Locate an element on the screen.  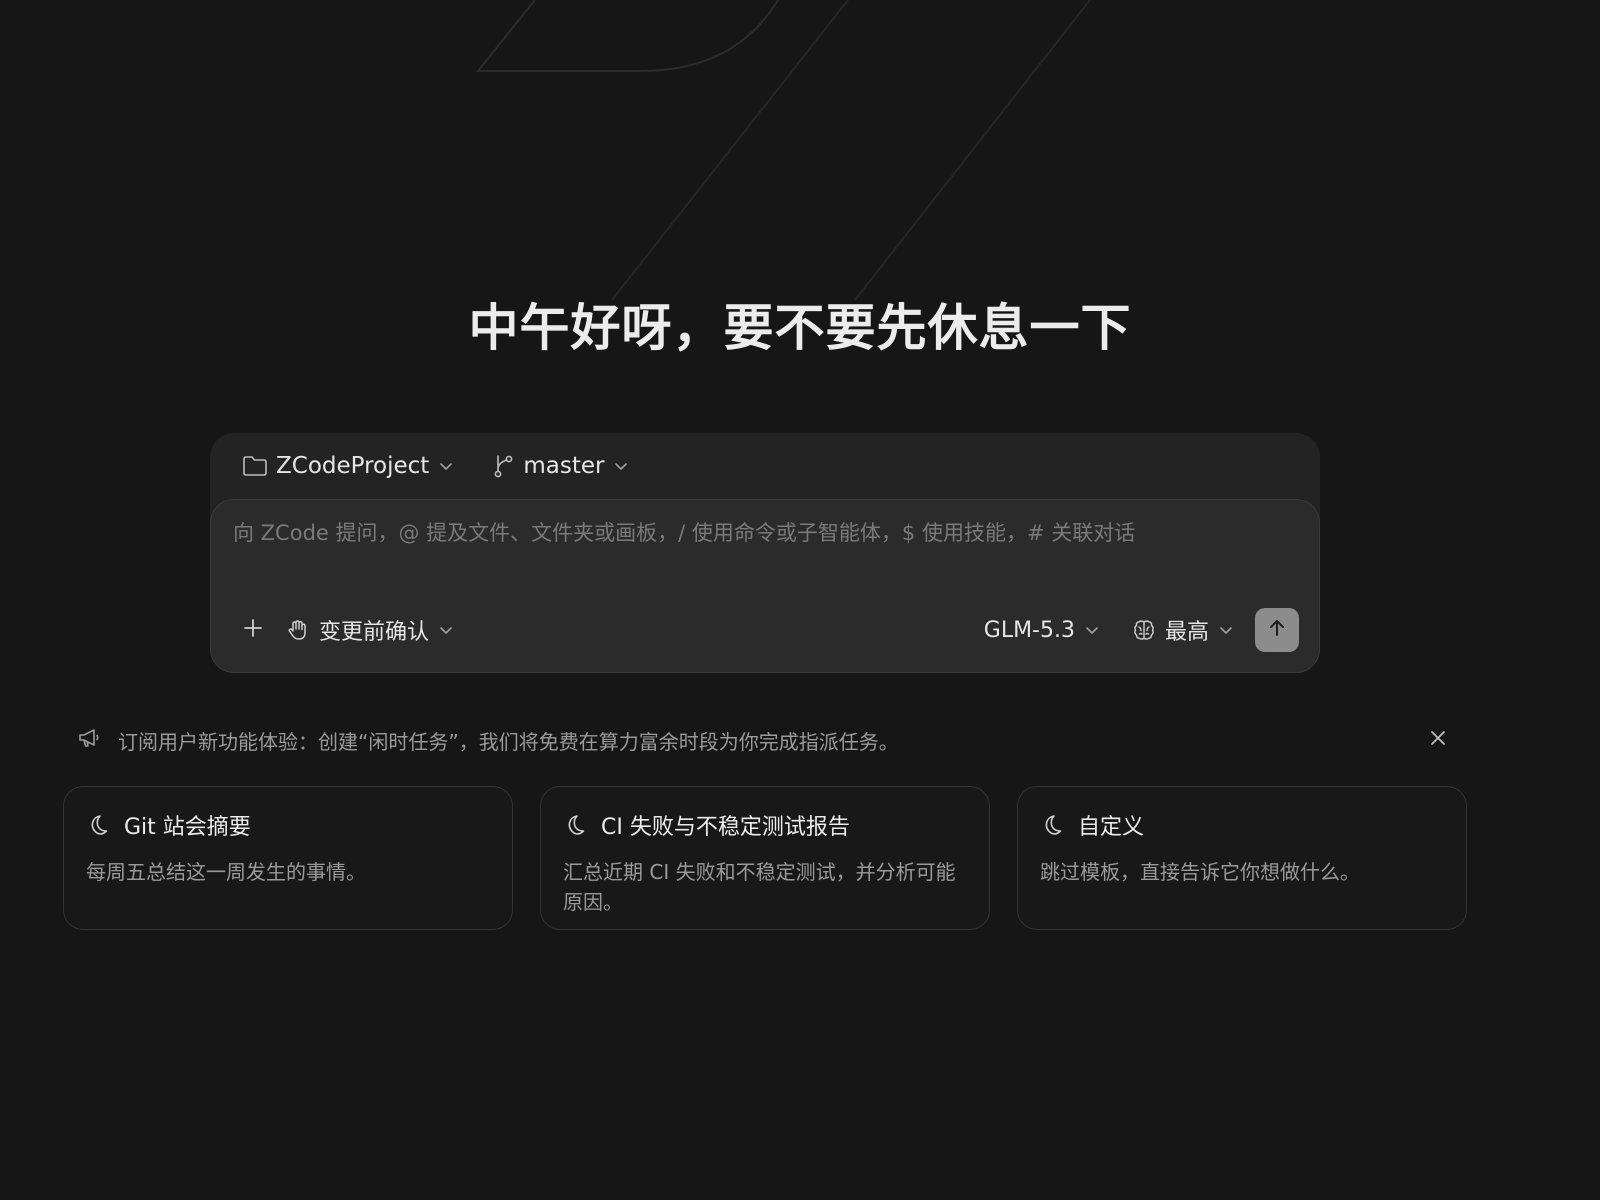
model-selector: GLM-5.3 is located at coordinates (1041, 630).